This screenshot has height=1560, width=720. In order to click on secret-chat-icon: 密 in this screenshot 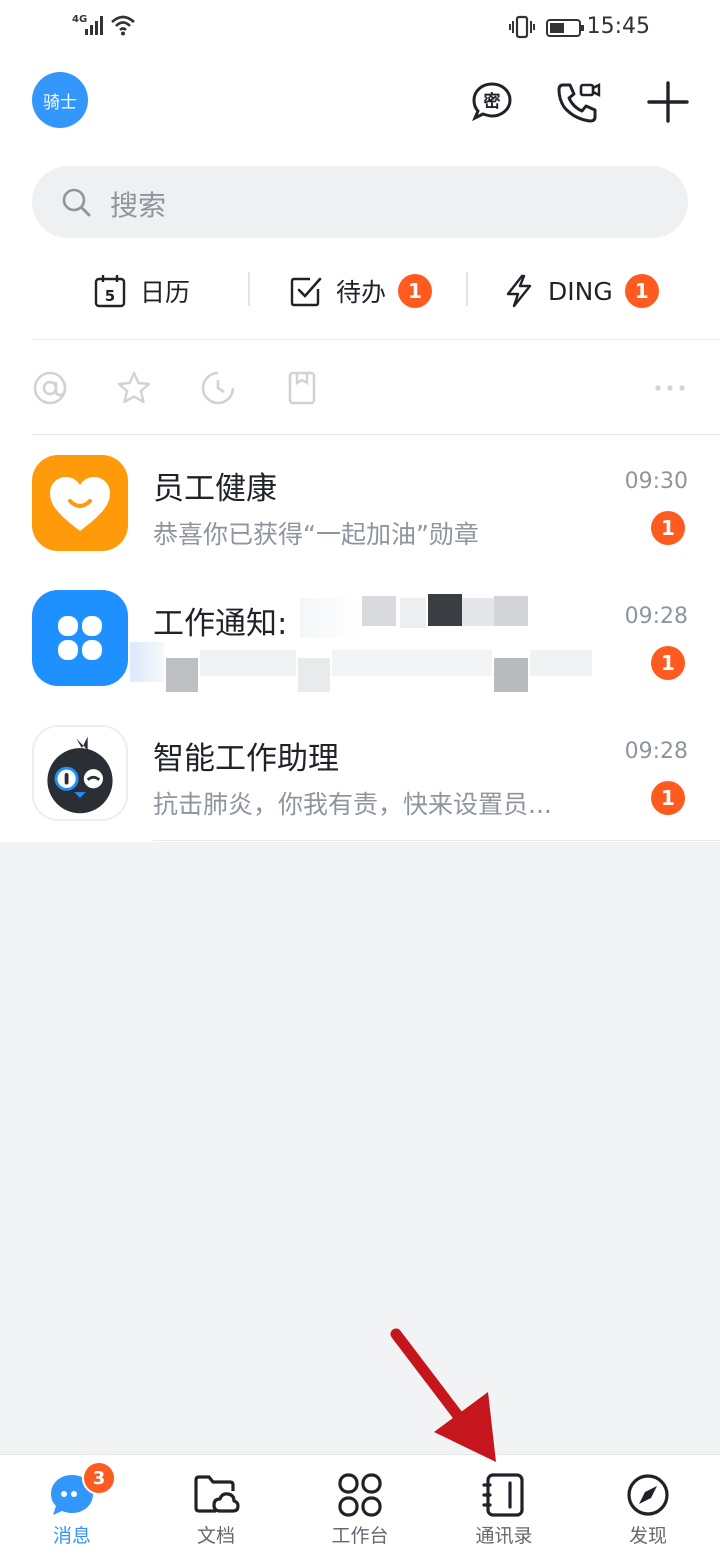, I will do `click(492, 102)`.